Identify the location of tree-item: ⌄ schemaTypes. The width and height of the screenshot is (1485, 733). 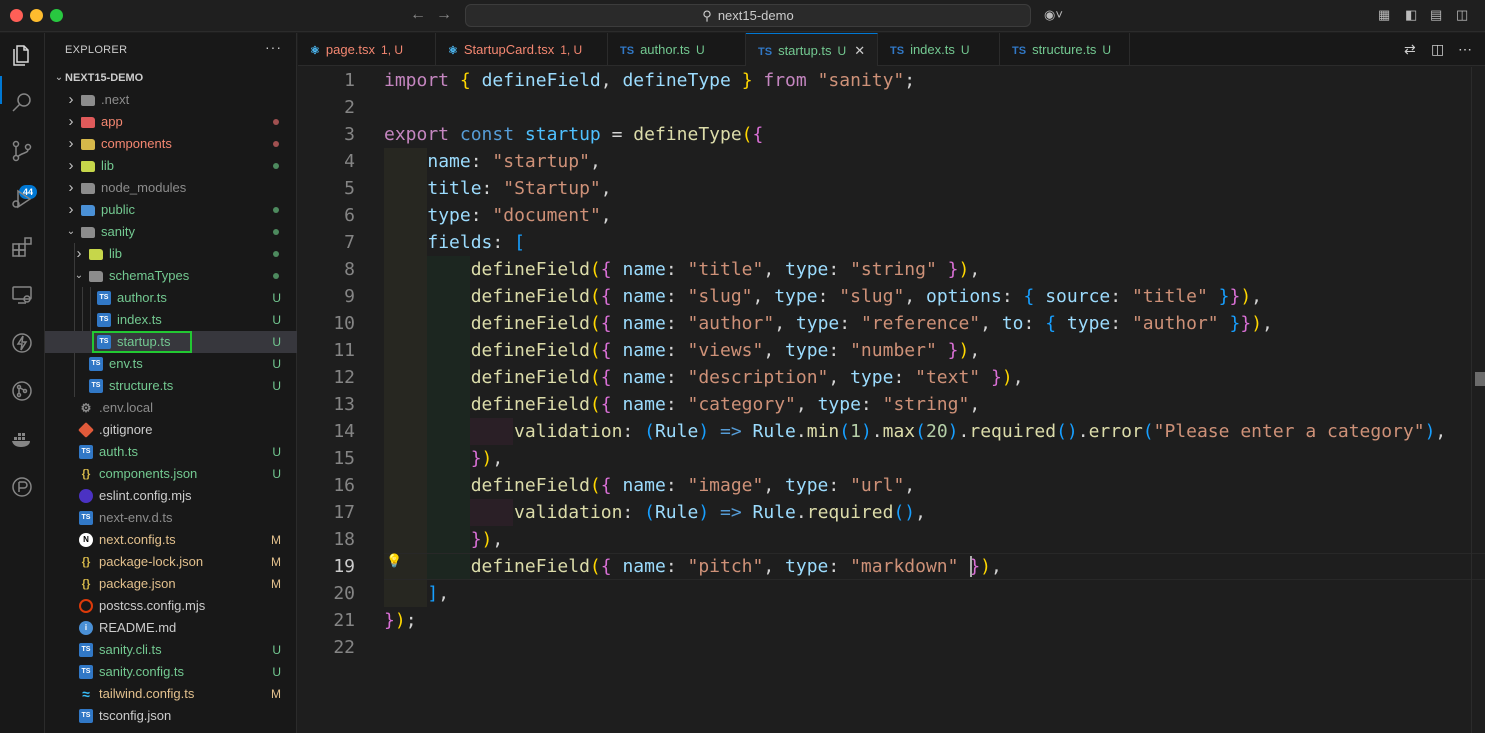
(171, 276).